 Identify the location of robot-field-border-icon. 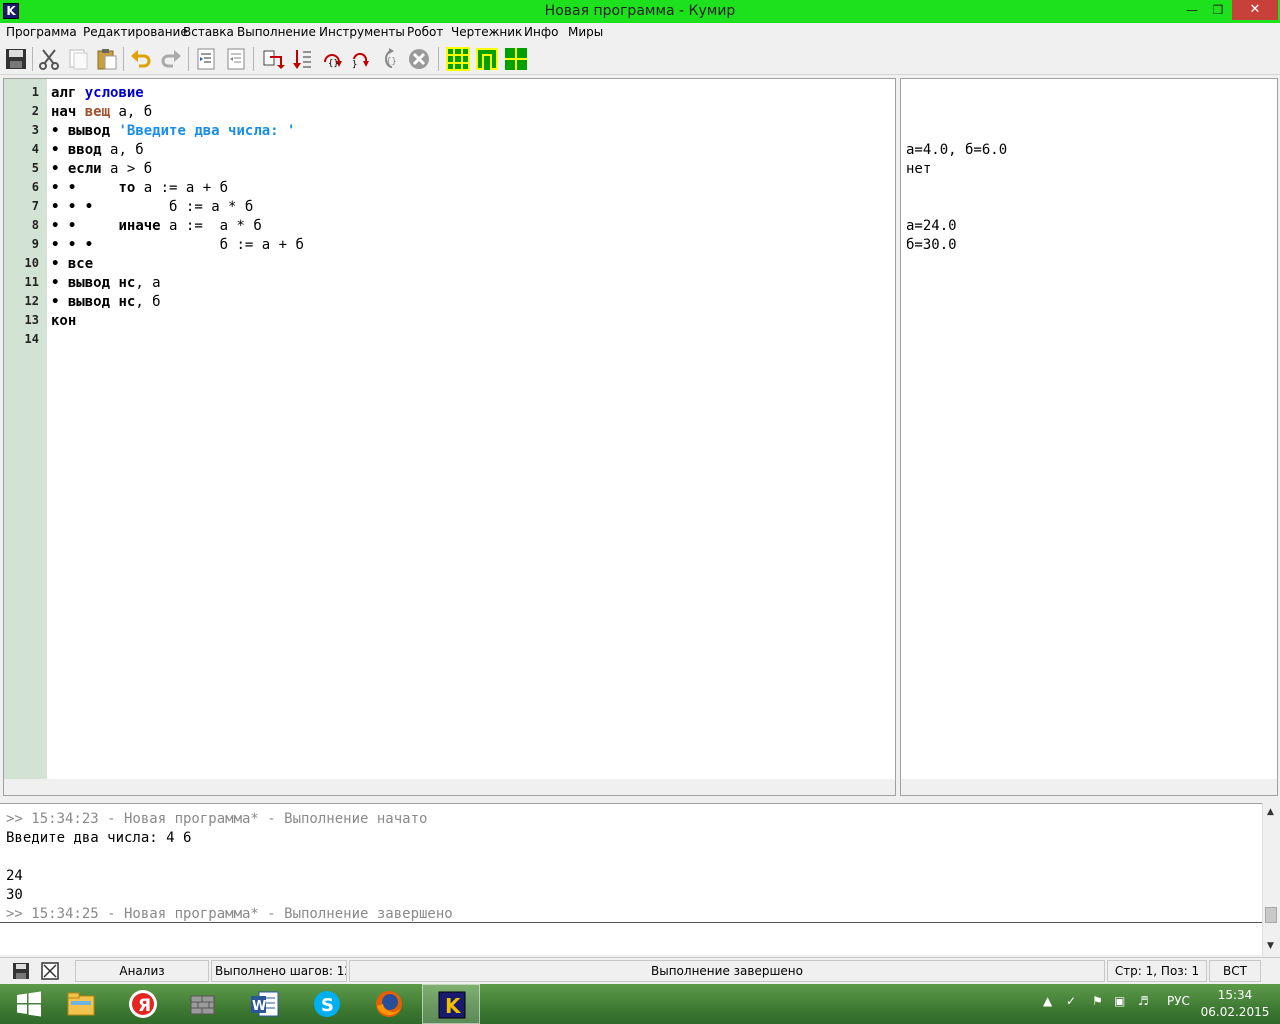
(487, 59).